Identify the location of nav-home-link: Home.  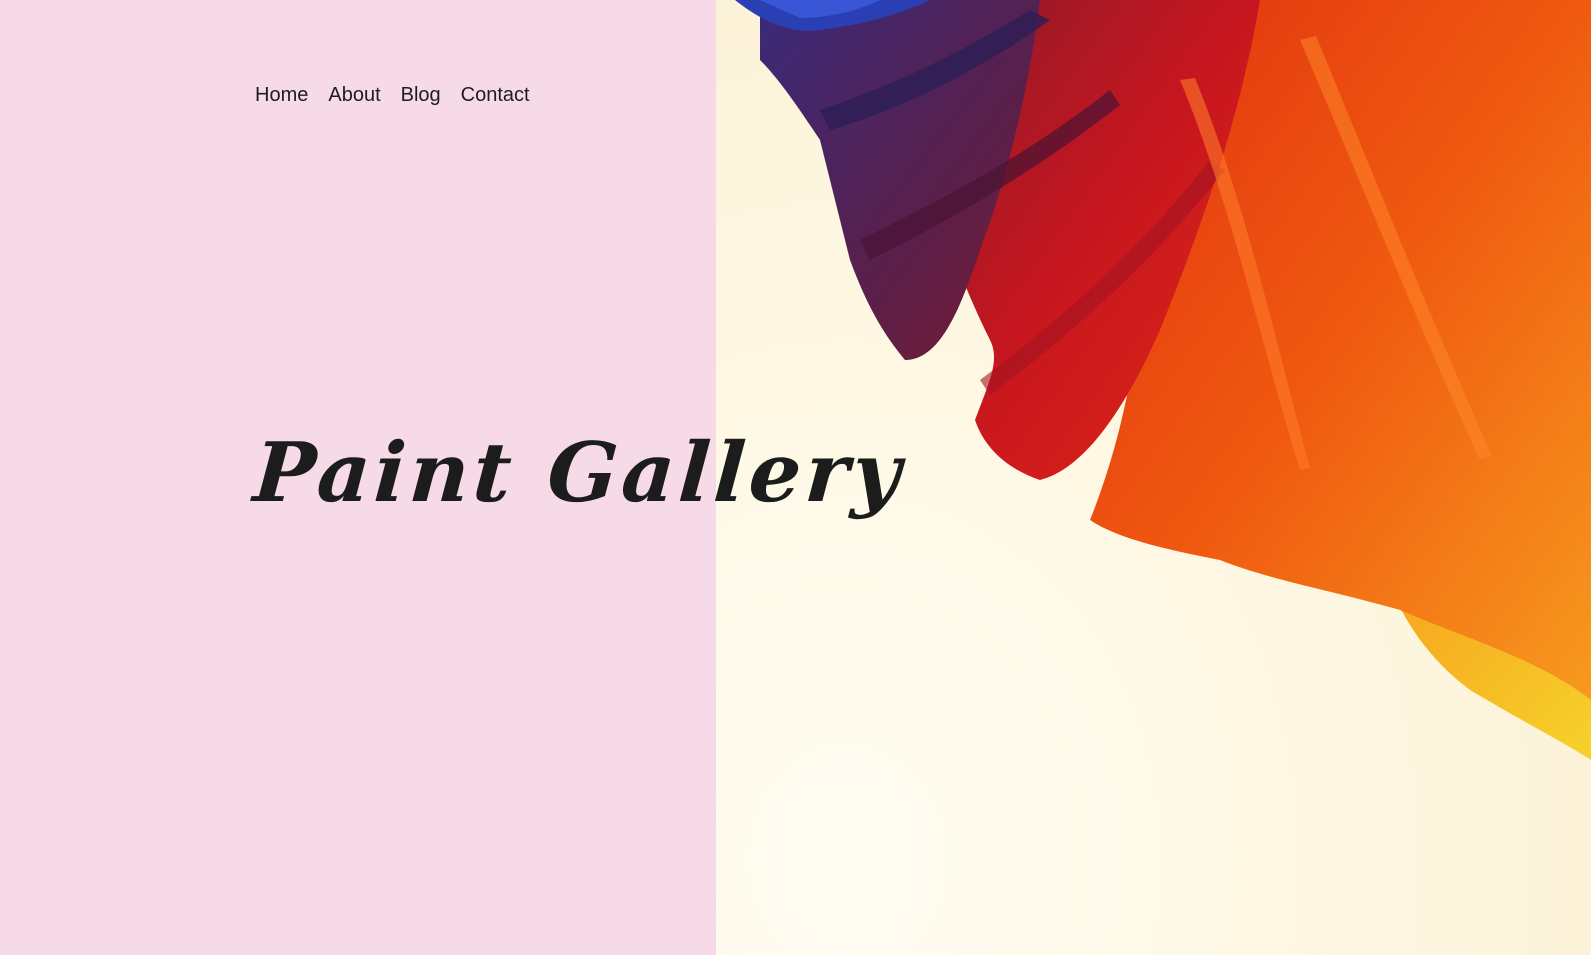
(281, 95).